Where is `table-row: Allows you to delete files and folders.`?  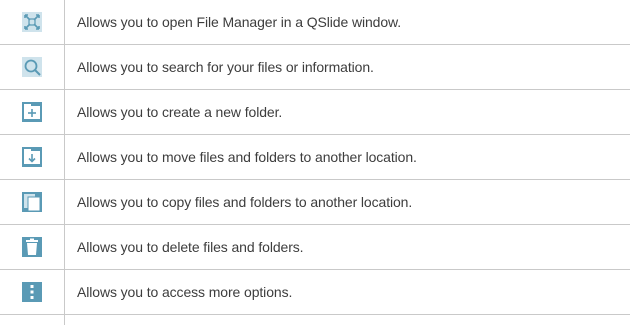
table-row: Allows you to delete files and folders. is located at coordinates (315, 247).